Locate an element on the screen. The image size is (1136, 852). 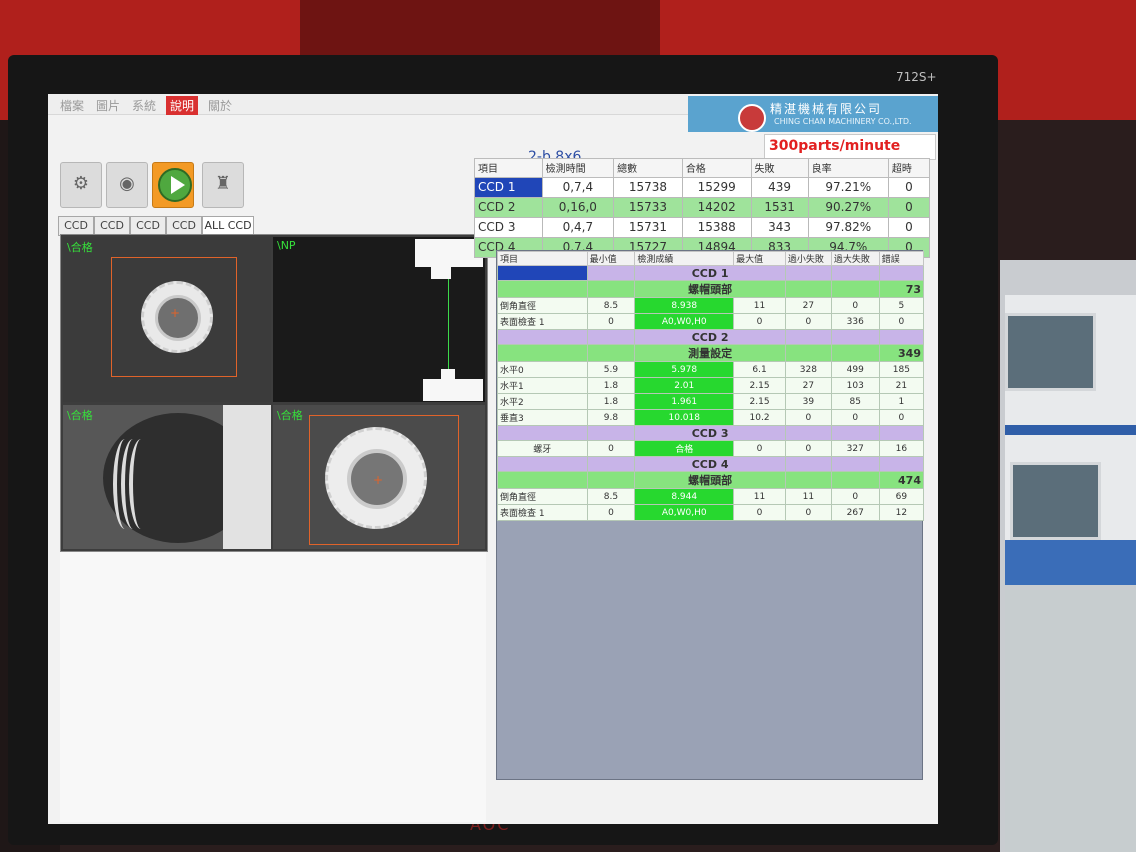
col-total: 總數 is located at coordinates (648, 168).